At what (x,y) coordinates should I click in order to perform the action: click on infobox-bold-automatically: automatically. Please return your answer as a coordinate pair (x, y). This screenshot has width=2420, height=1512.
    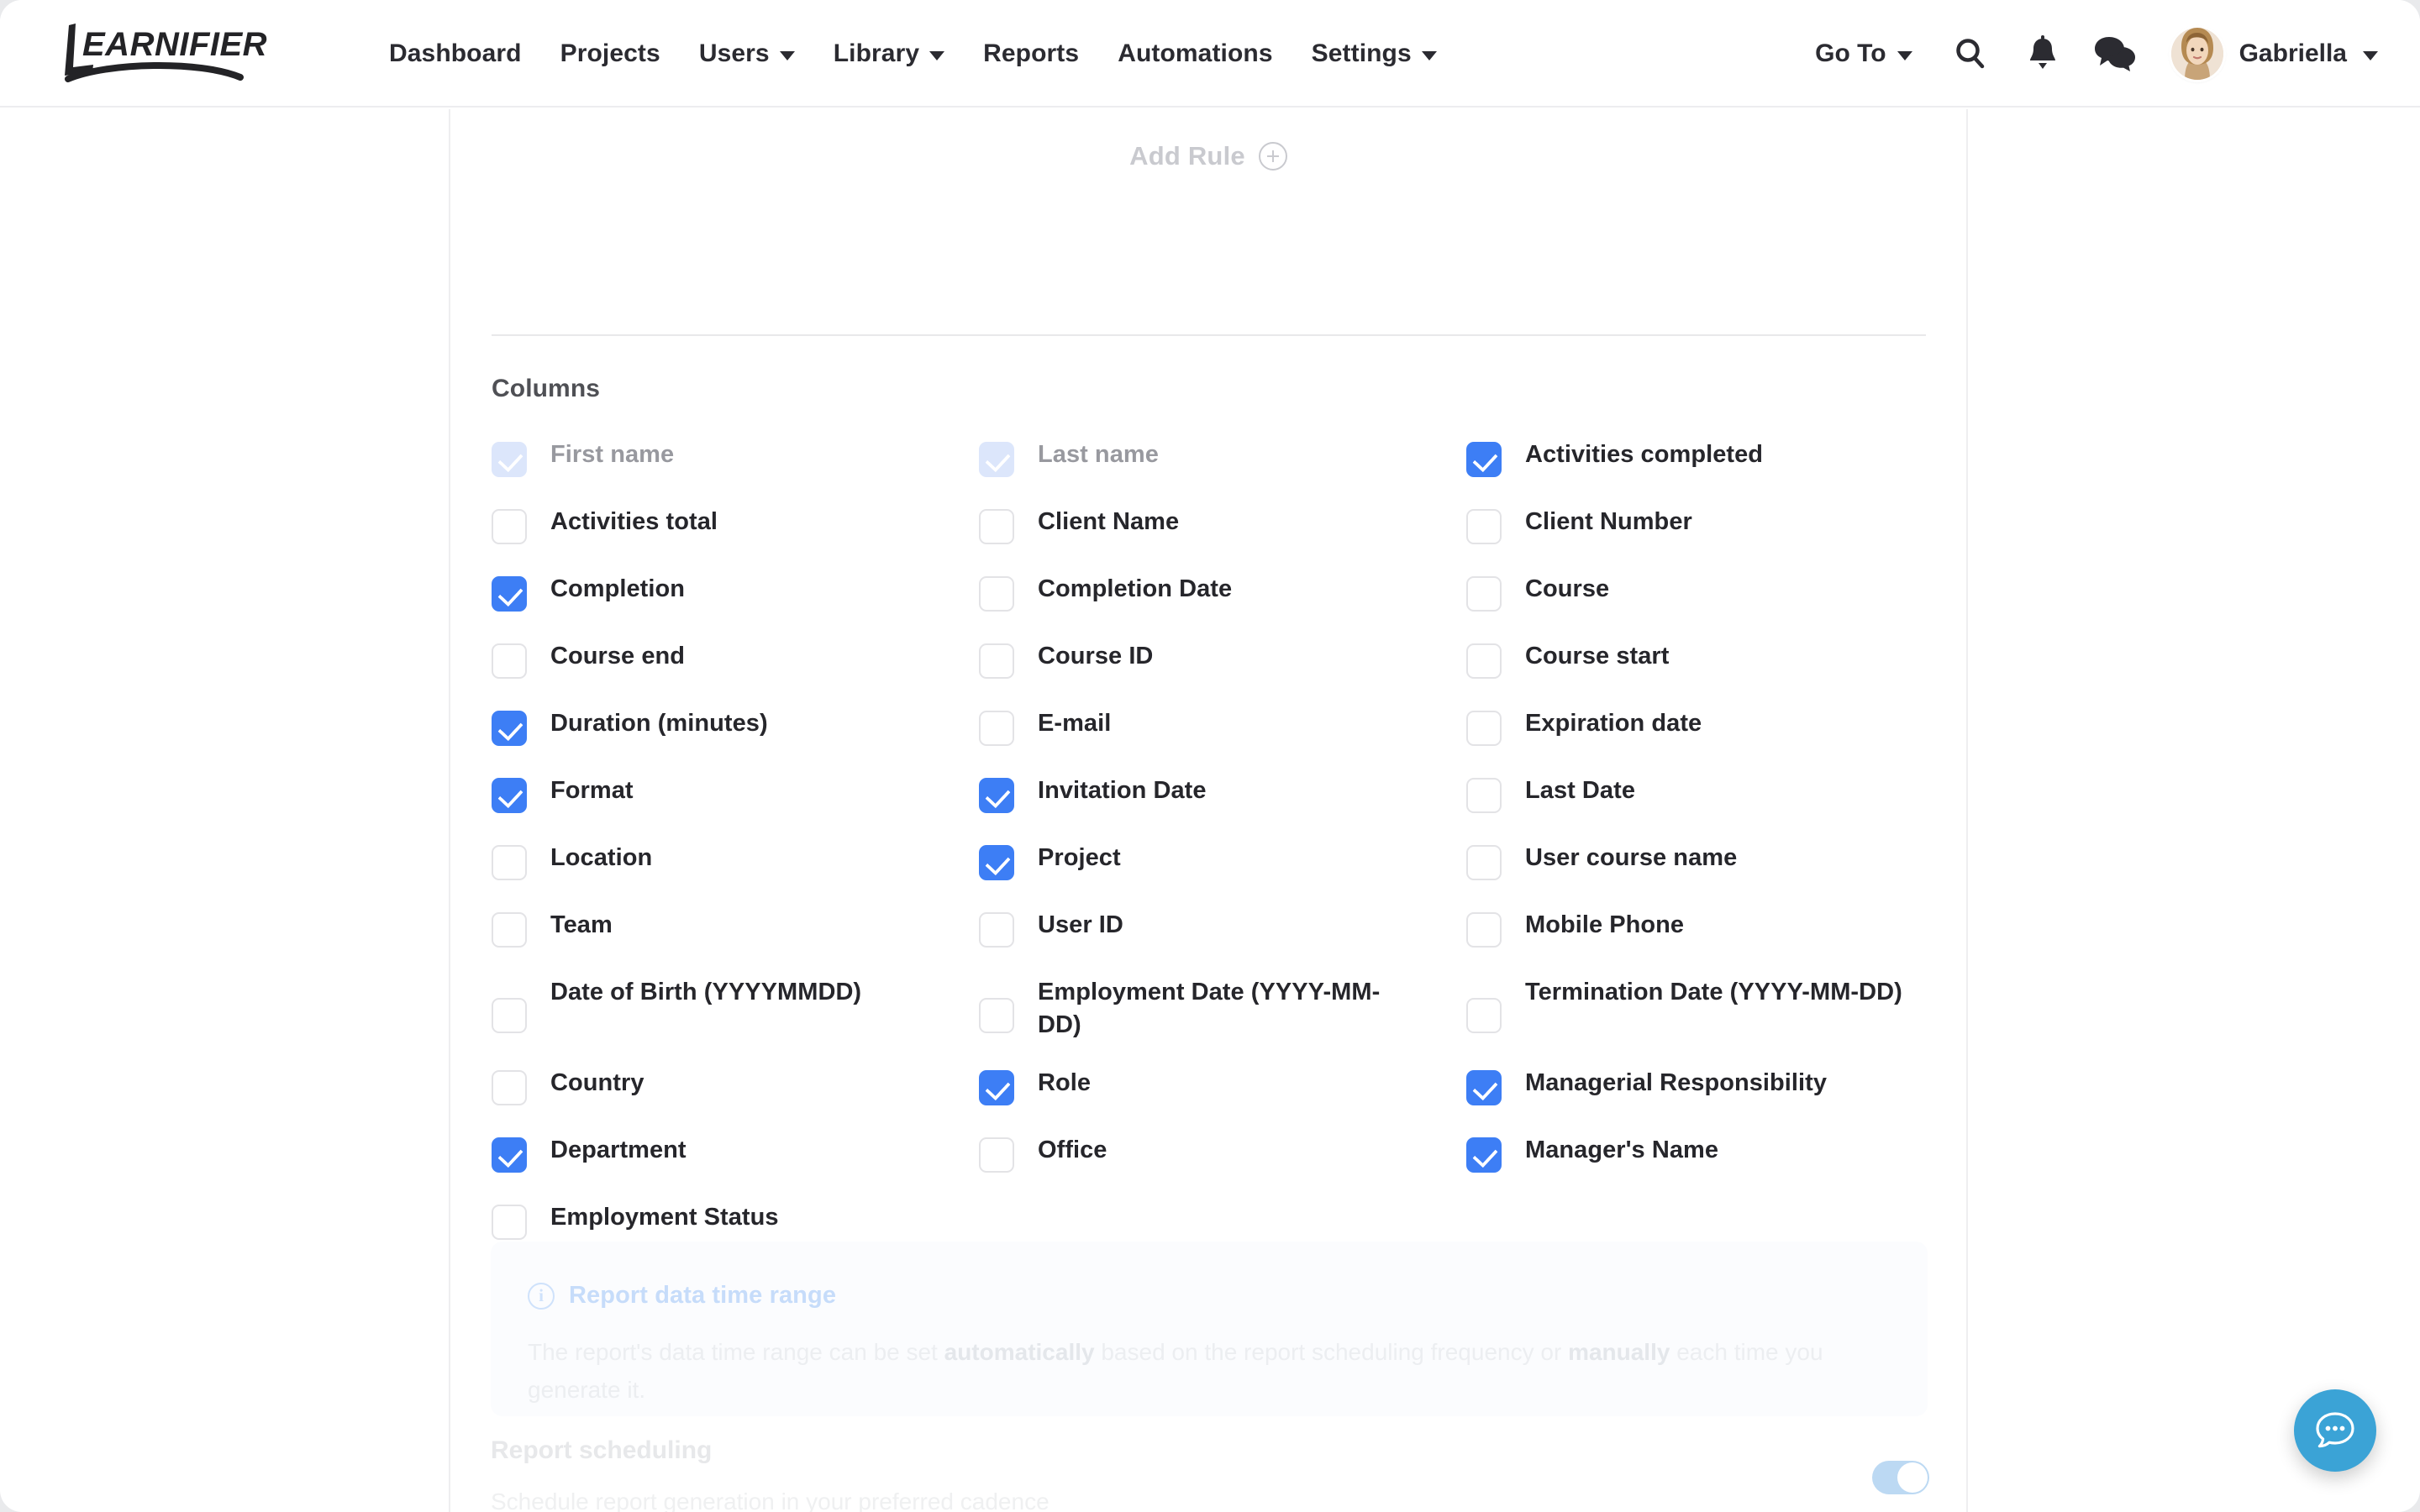
    Looking at the image, I should click on (1020, 1352).